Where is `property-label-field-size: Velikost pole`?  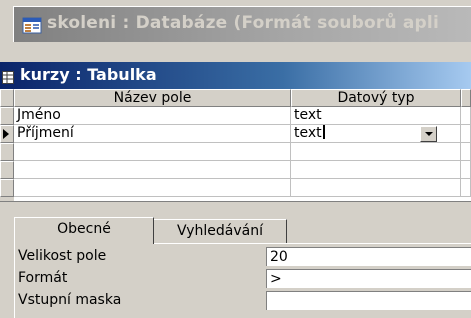 property-label-field-size: Velikost pole is located at coordinates (62, 256).